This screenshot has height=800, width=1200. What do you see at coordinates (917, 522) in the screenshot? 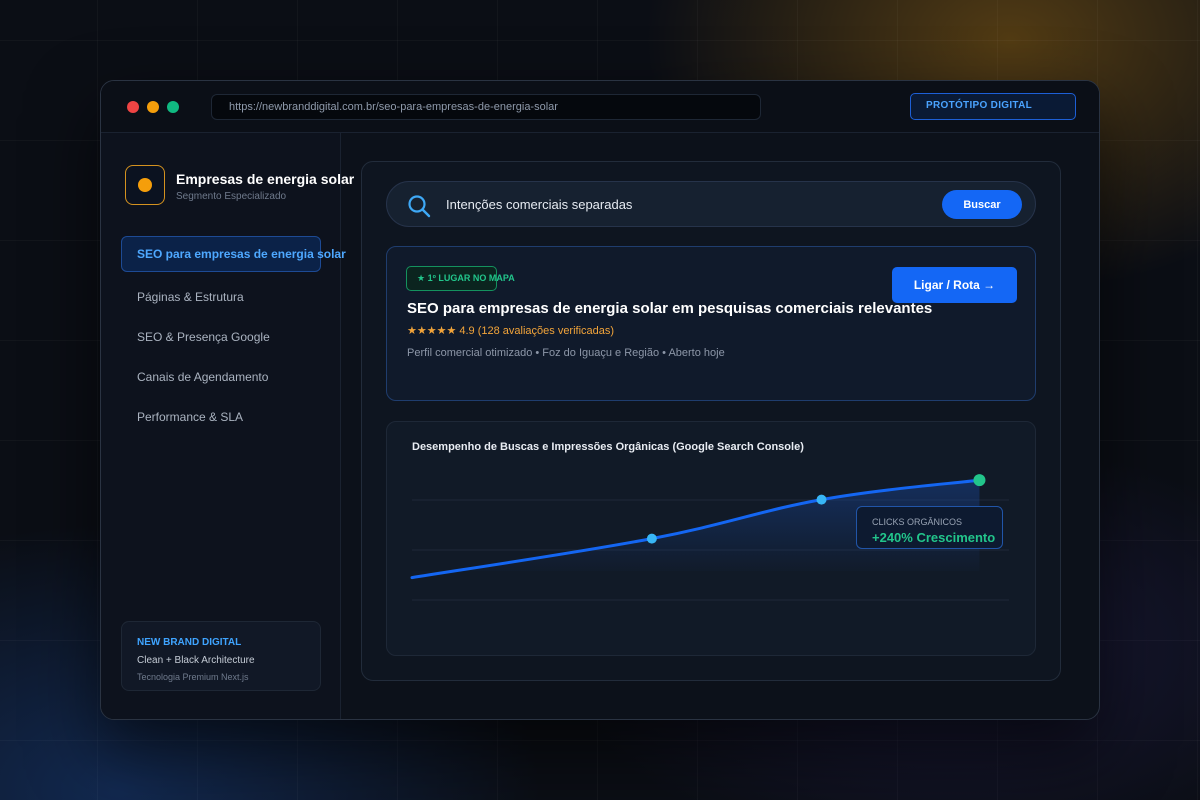
I see `callout-label: CLICKS ORGÂNICOS` at bounding box center [917, 522].